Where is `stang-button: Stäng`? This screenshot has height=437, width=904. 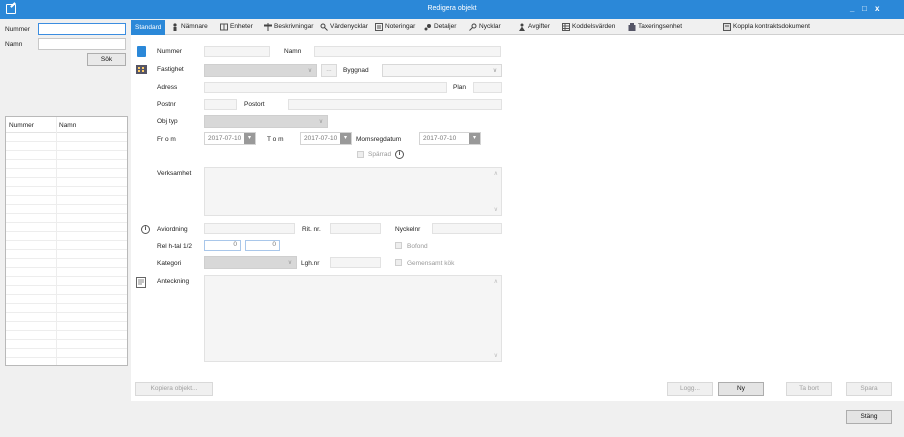
stang-button: Stäng is located at coordinates (869, 417).